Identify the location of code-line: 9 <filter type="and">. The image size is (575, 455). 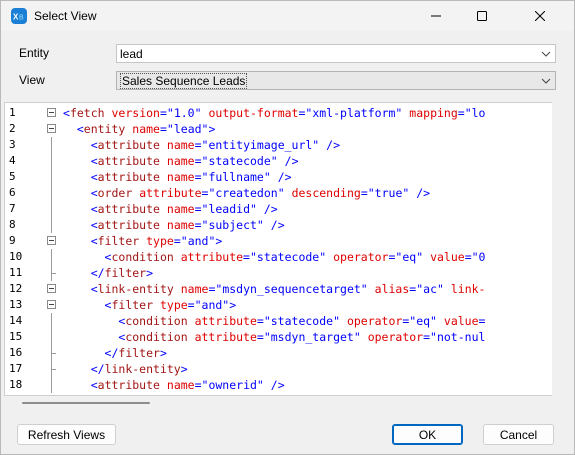
(279, 241).